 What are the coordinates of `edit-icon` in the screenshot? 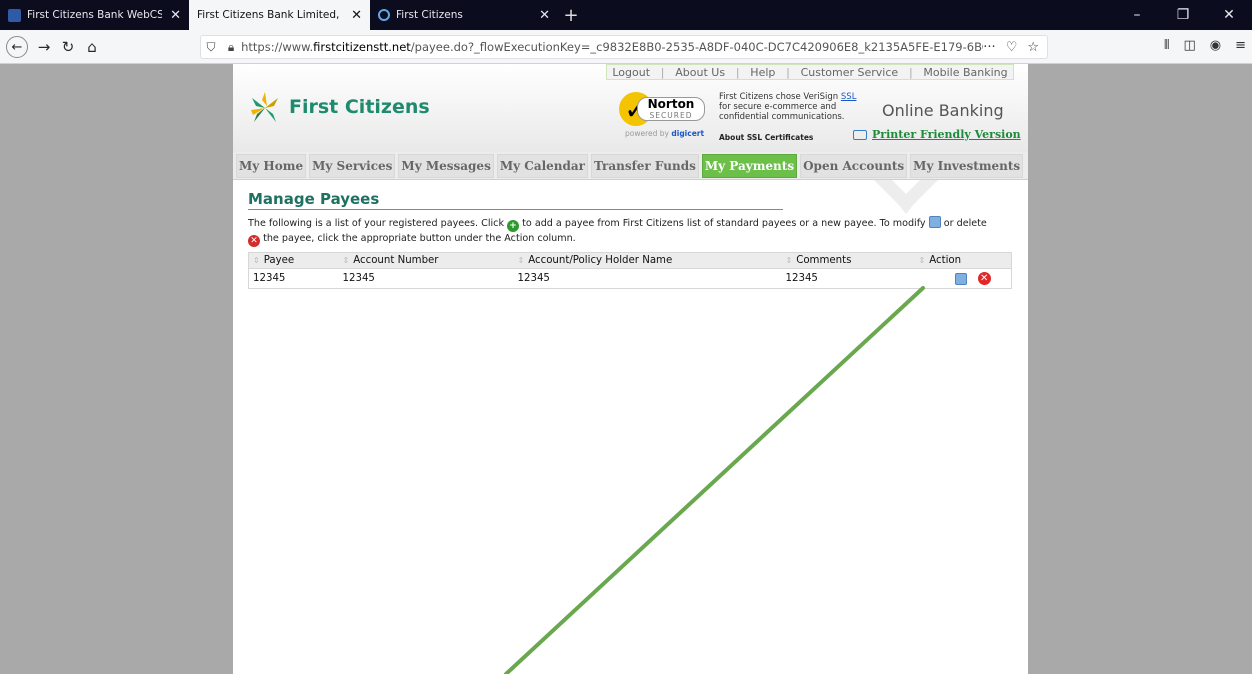 It's located at (934, 222).